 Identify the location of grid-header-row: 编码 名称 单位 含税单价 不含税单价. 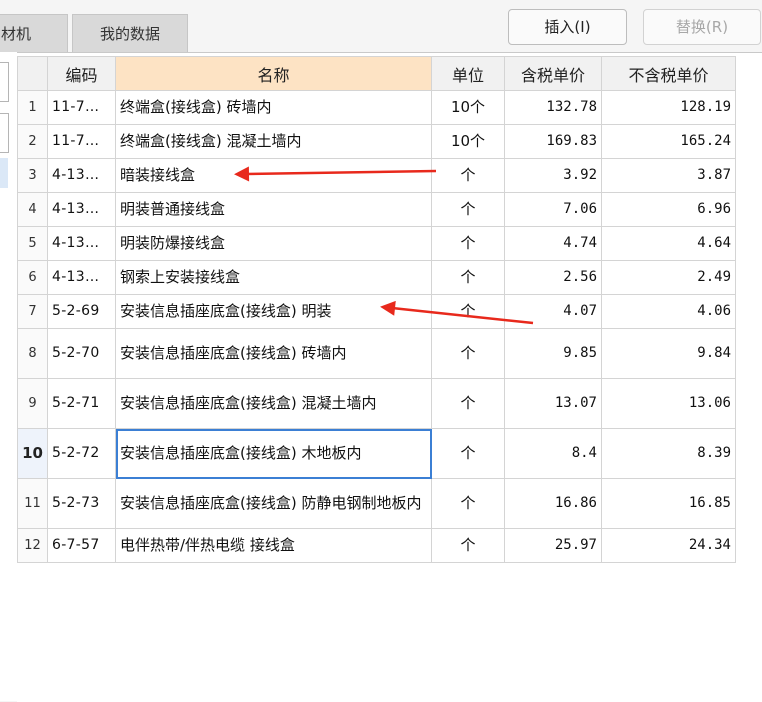
(376, 73).